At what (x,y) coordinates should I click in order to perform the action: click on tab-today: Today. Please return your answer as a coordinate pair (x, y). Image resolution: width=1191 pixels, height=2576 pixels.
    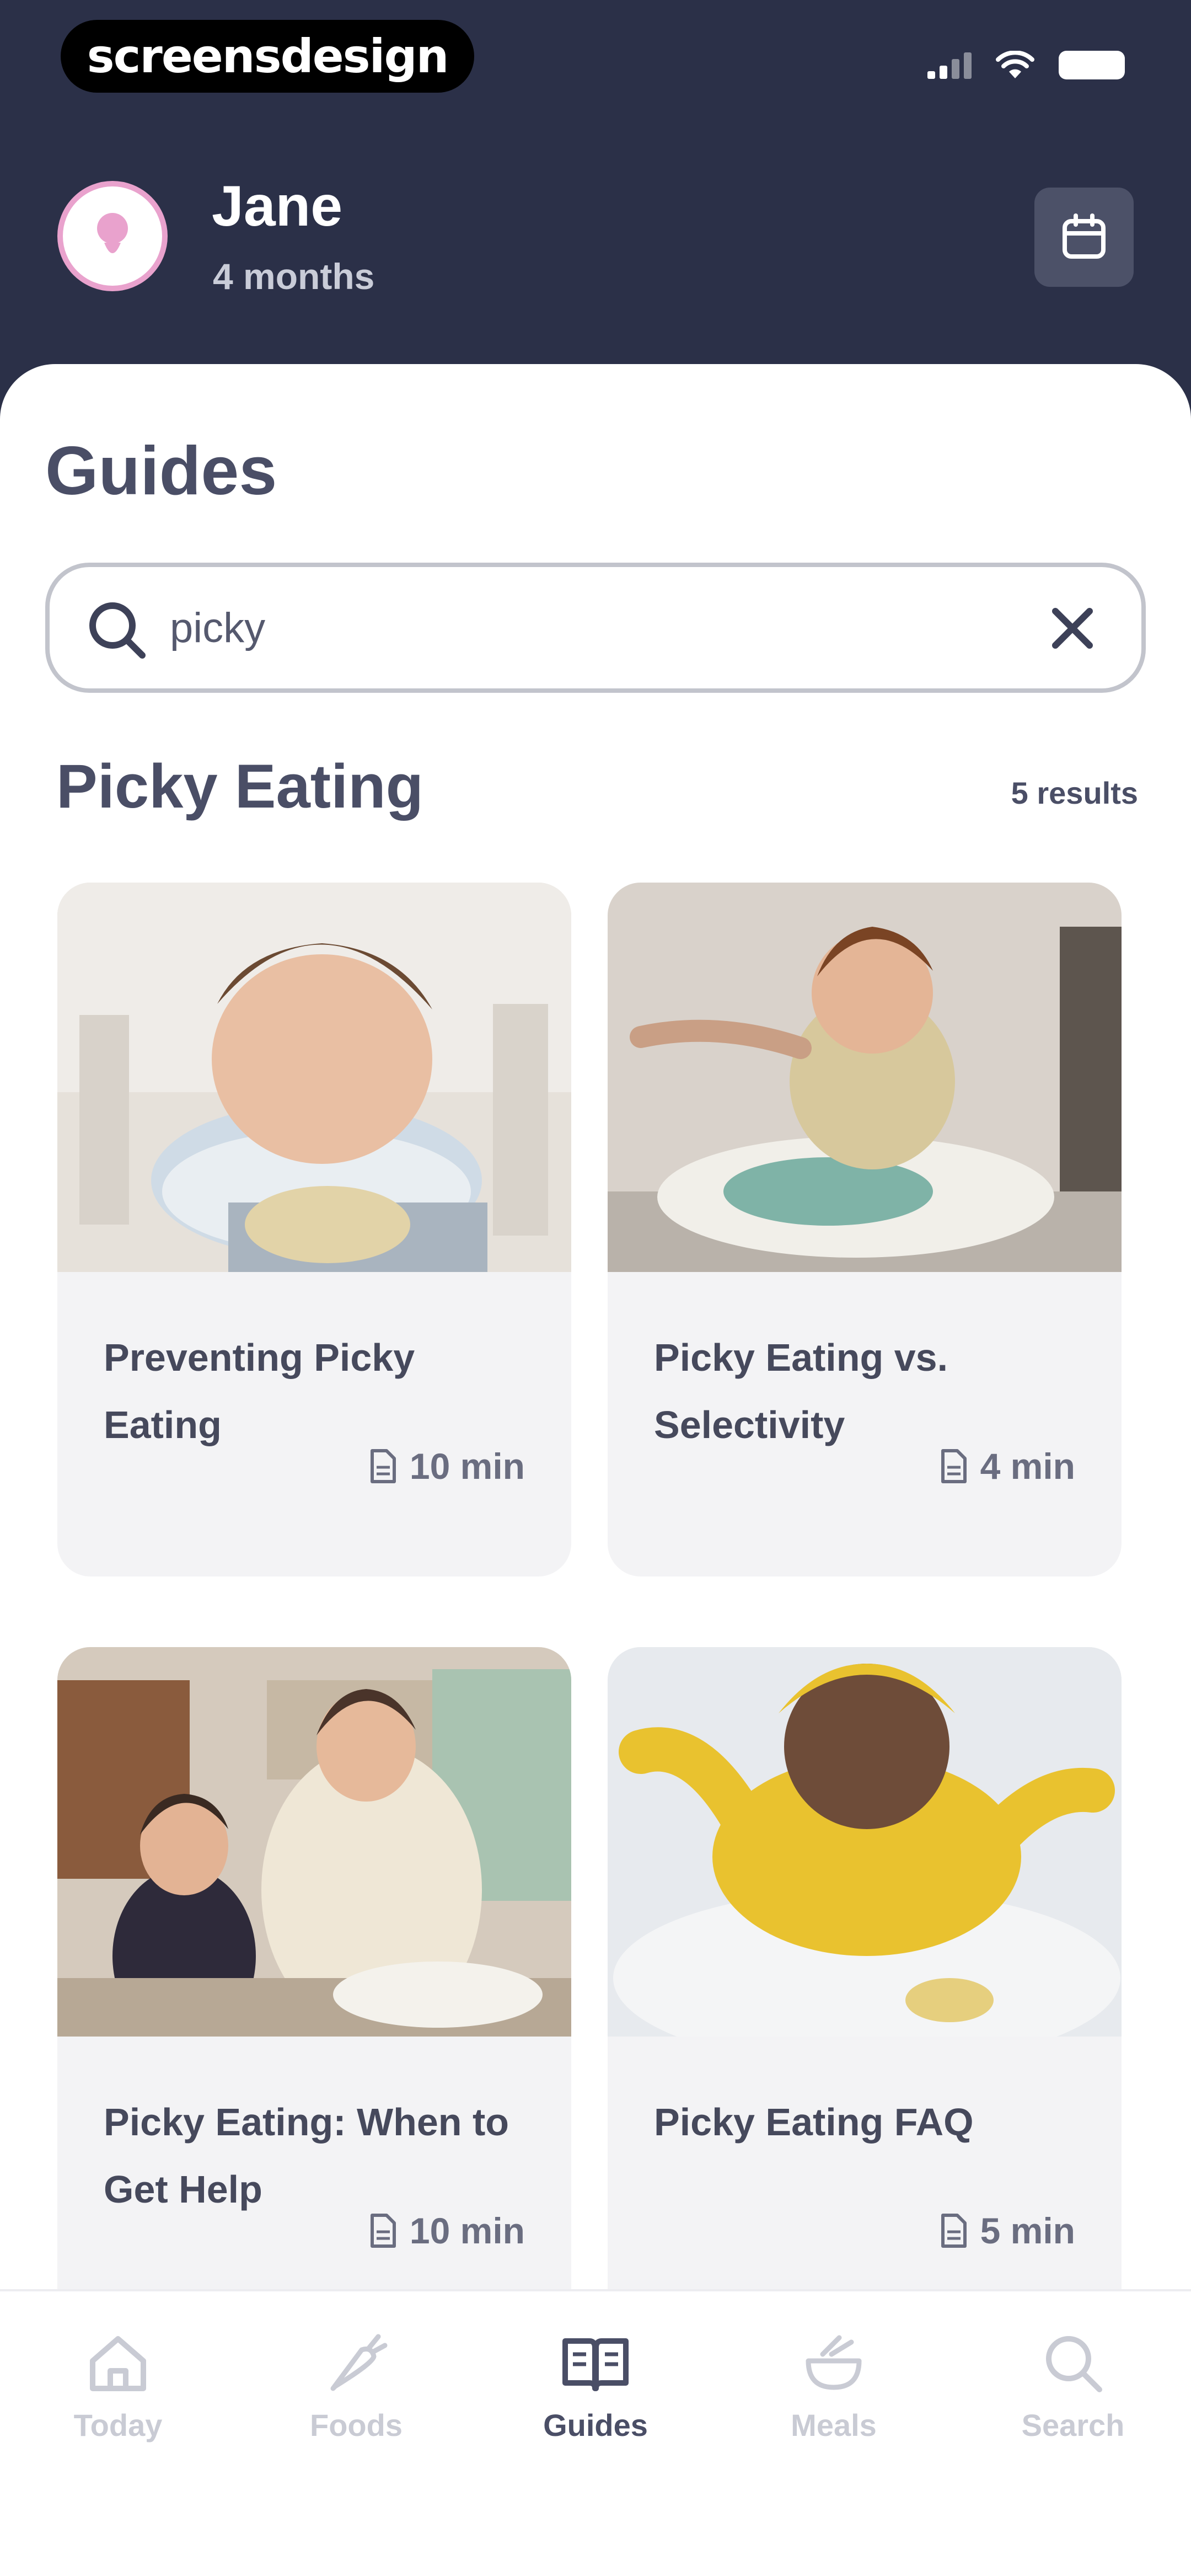
    Looking at the image, I should click on (118, 2383).